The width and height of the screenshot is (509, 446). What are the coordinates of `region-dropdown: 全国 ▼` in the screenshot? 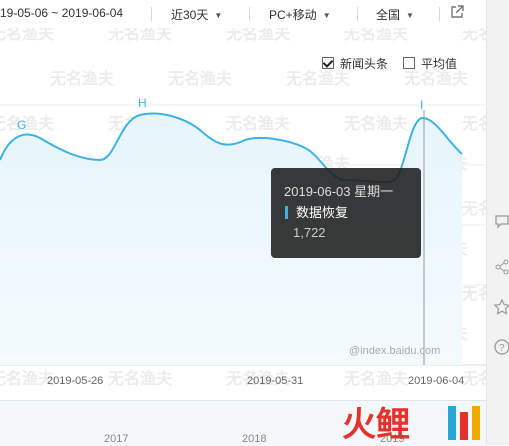 It's located at (395, 14).